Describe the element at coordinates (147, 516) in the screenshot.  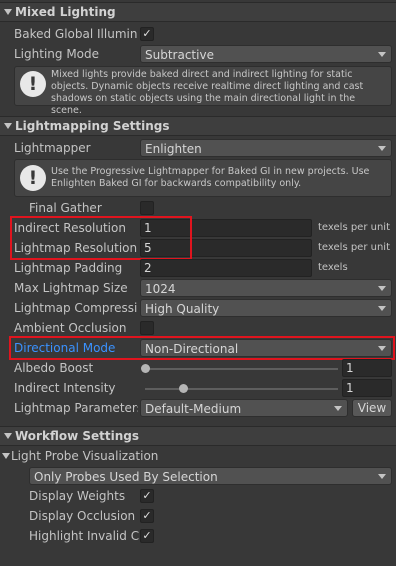
I see `display-occlusion-checkbox: ✓` at that location.